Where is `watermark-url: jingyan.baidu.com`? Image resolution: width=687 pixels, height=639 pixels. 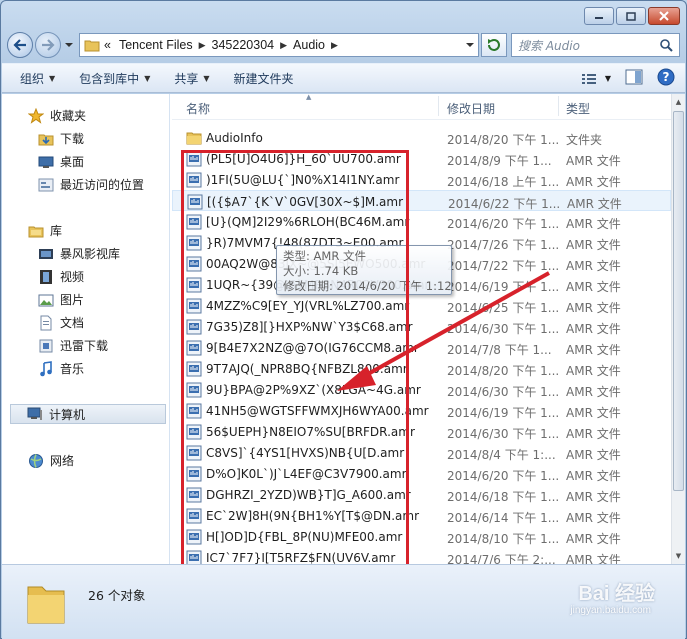
watermark-url: jingyan.baidu.com is located at coordinates (610, 610).